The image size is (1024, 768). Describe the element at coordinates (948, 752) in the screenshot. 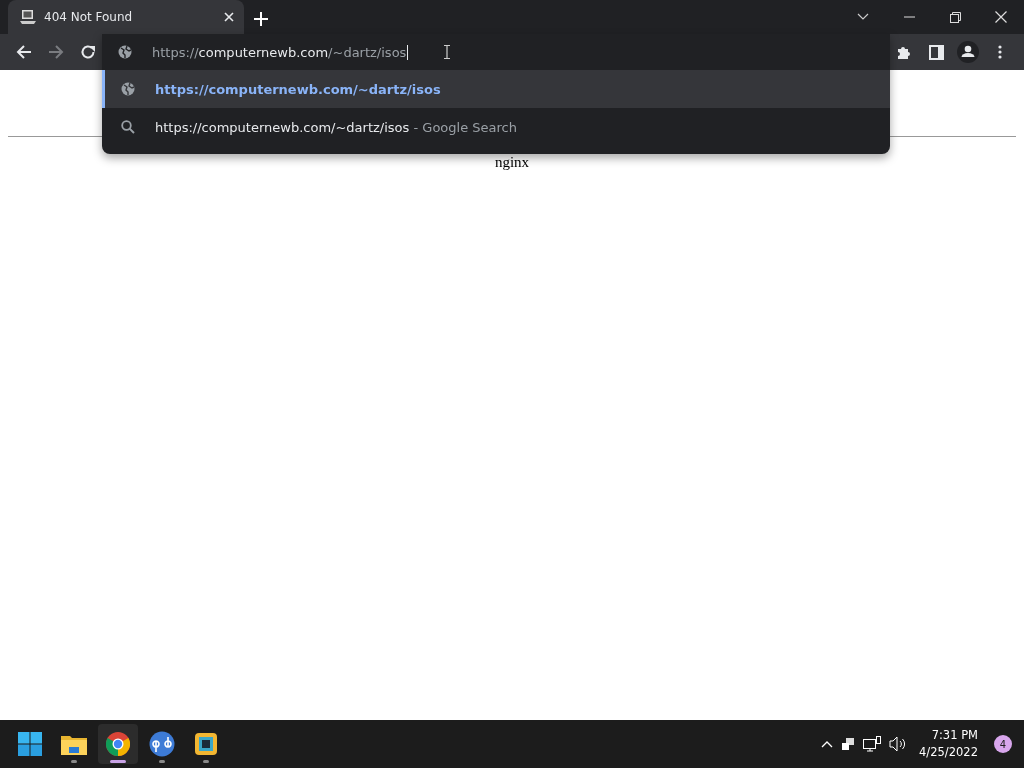

I see `clock-date: 4/25/2022` at that location.